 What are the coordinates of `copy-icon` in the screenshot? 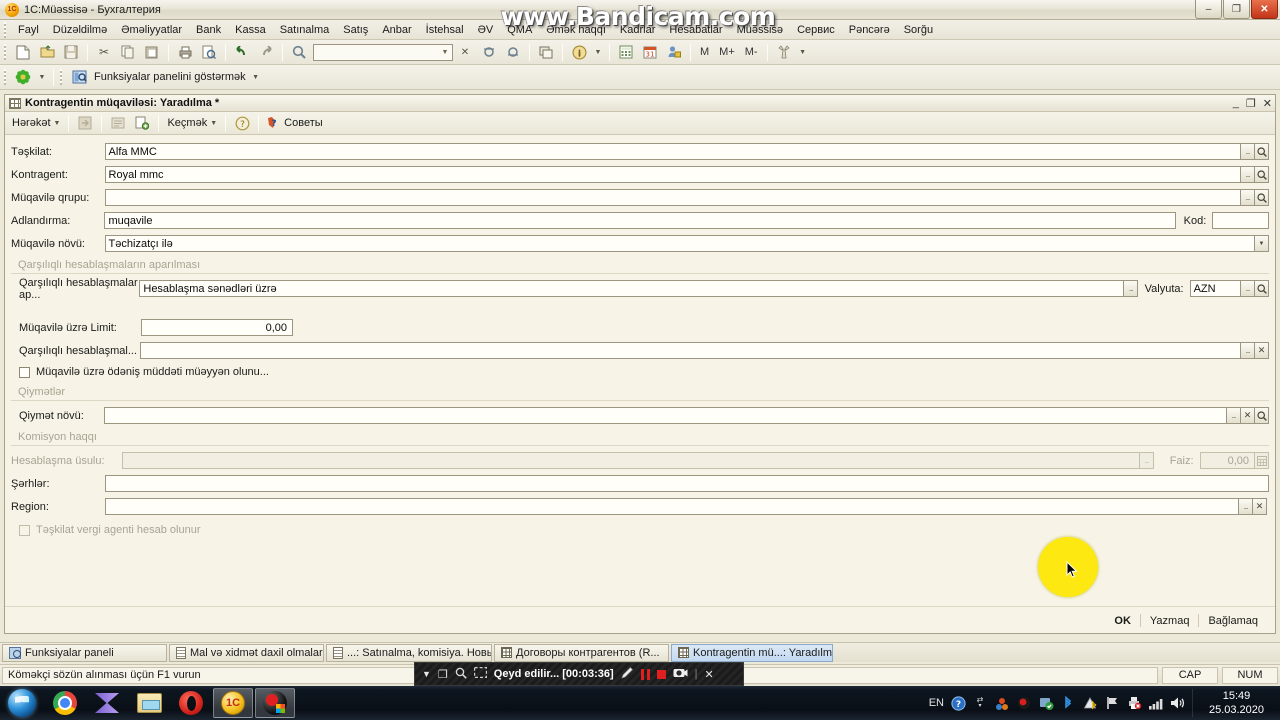 It's located at (128, 52).